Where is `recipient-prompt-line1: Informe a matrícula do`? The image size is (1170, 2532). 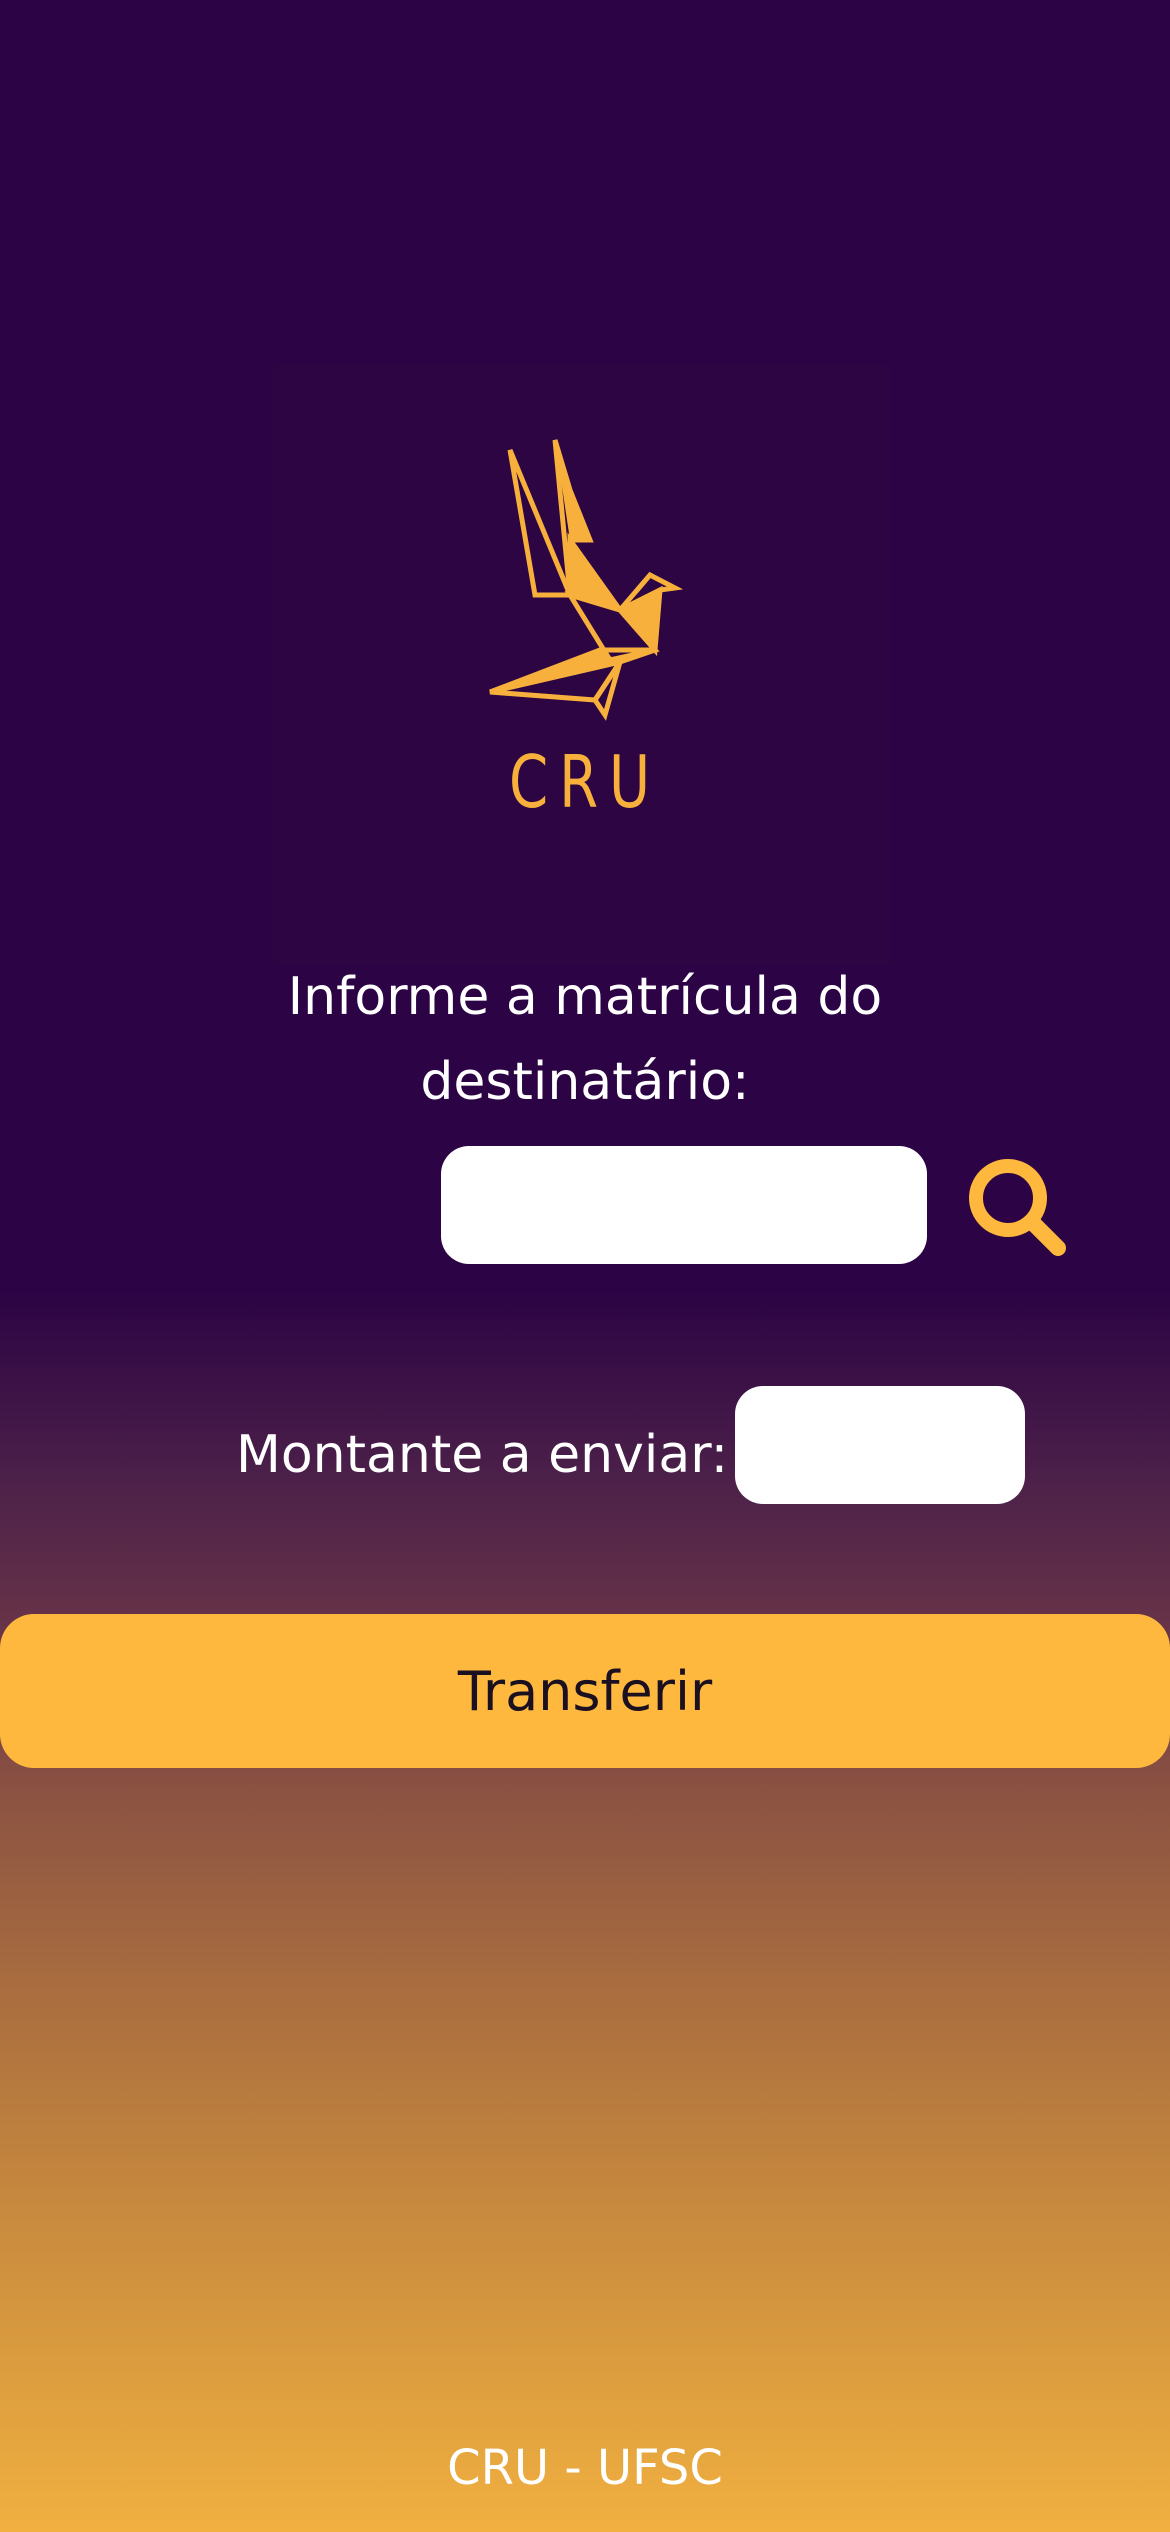
recipient-prompt-line1: Informe a matrícula do is located at coordinates (585, 997).